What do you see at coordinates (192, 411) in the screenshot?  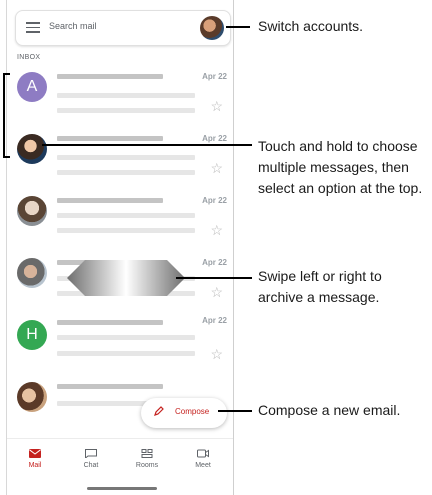 I see `compose-label: Compose` at bounding box center [192, 411].